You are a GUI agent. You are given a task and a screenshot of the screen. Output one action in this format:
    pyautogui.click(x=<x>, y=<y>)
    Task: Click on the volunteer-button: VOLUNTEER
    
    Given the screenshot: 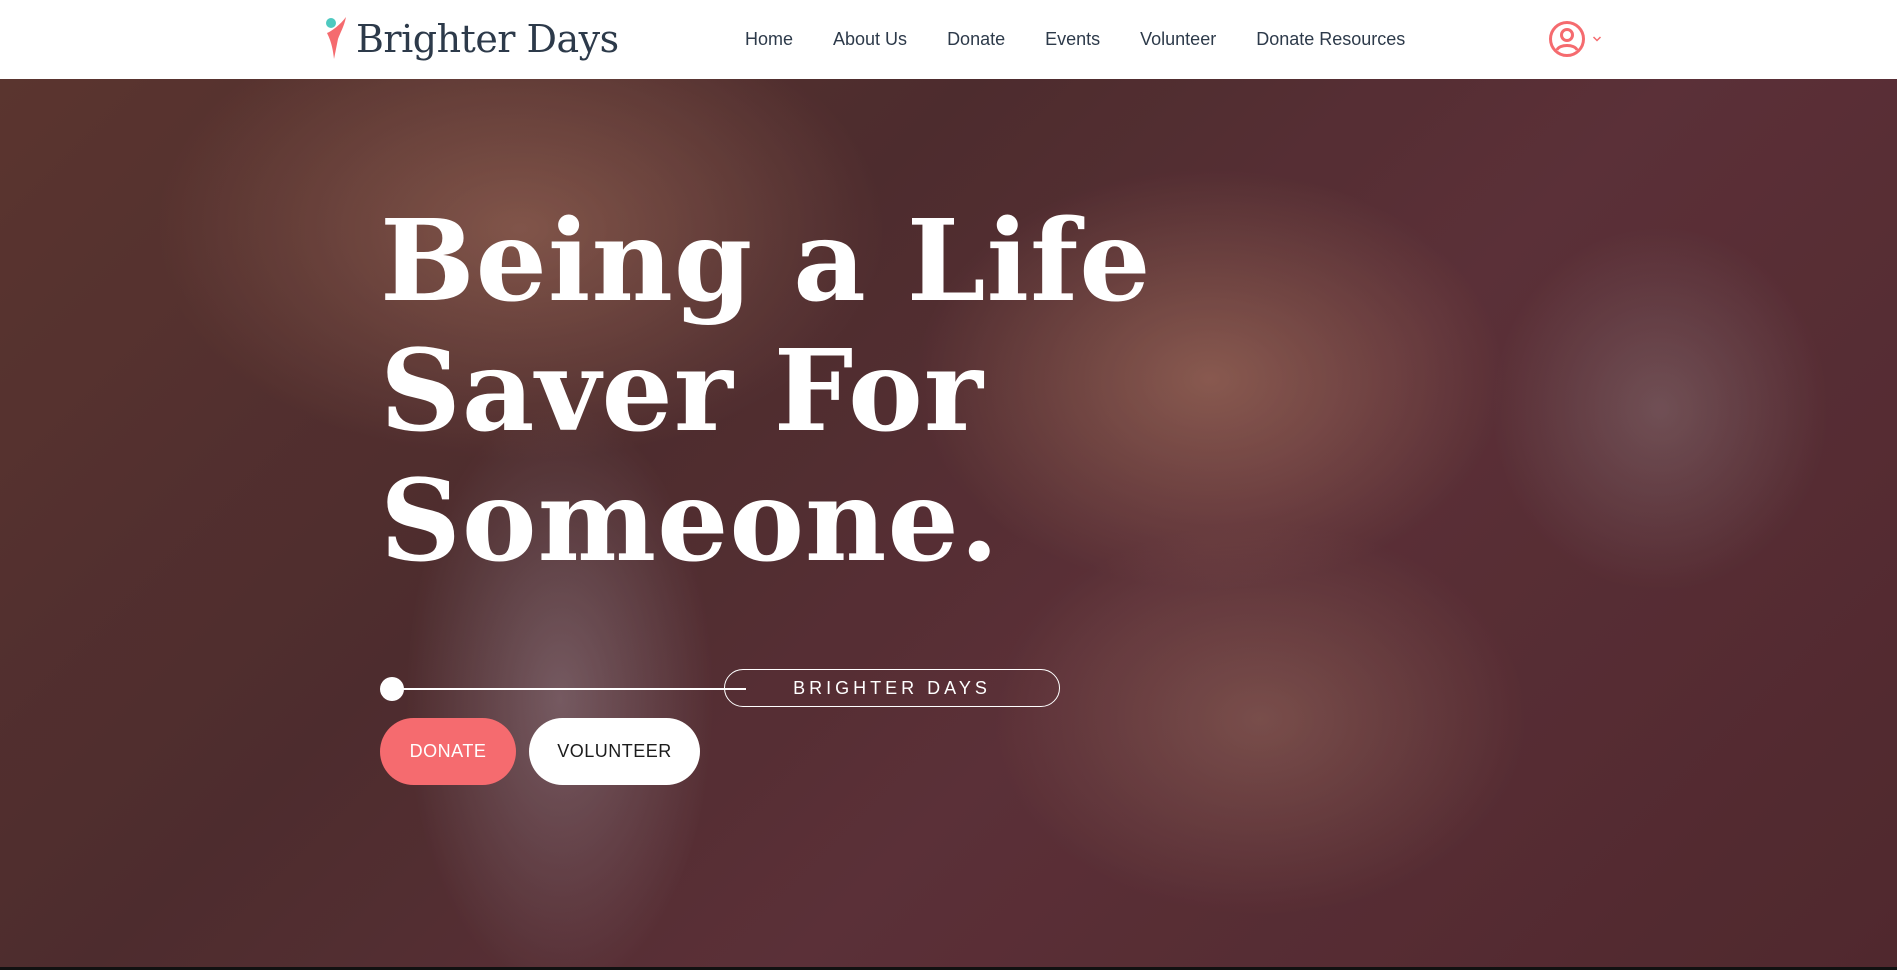 What is the action you would take?
    pyautogui.click(x=614, y=751)
    